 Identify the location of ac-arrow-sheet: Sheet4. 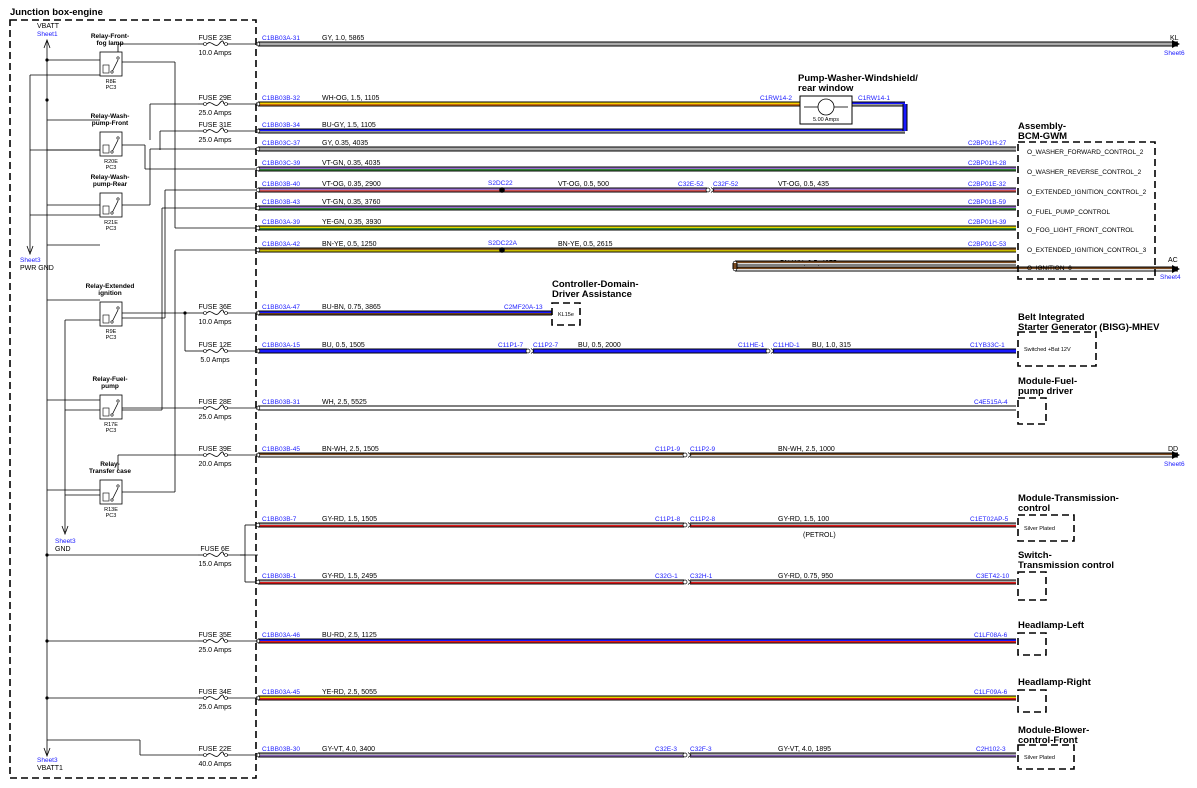
(1170, 277).